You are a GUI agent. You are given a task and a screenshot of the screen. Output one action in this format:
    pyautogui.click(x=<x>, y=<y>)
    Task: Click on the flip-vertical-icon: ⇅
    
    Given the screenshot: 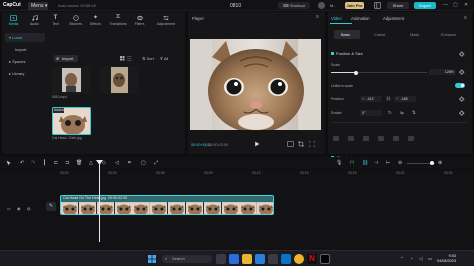 What is the action you would take?
    pyautogui.click(x=414, y=113)
    